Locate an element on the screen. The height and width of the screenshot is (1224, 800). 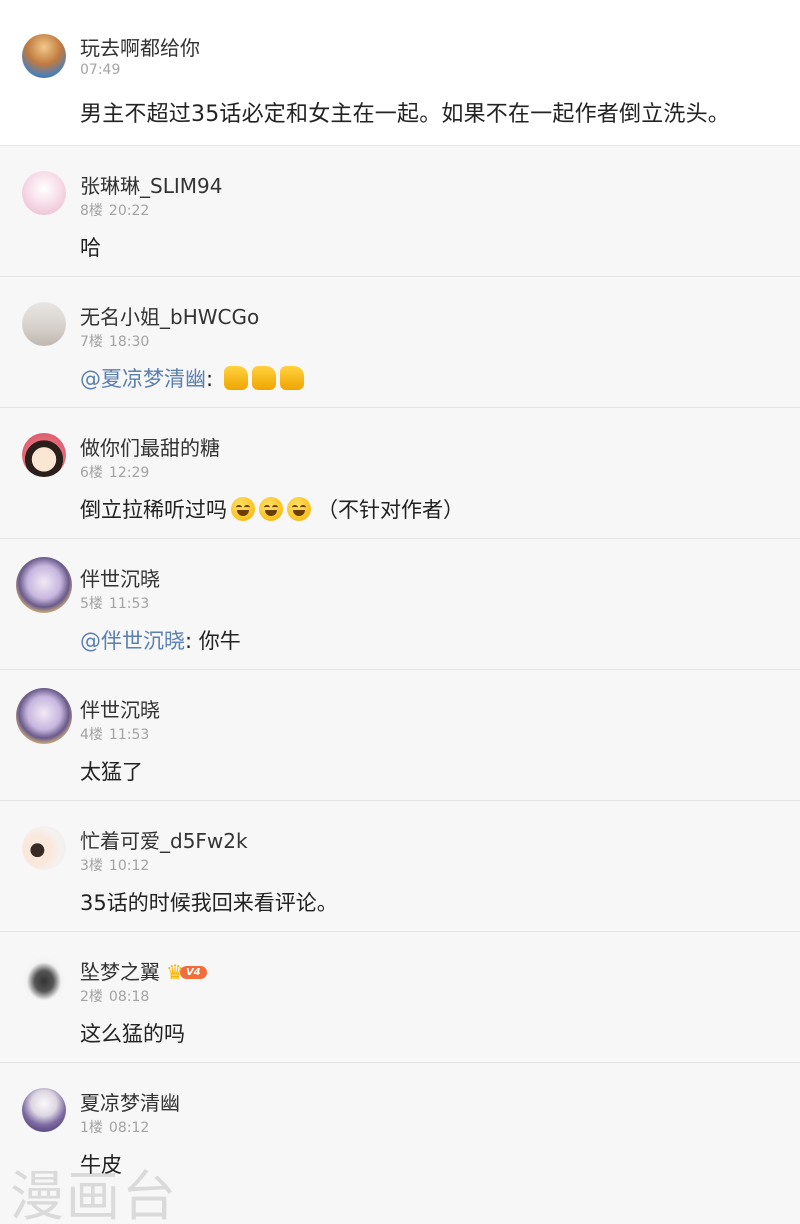
reply-item: 忙着可爱_d5Fw2k 3楼 10:12 35话的时候我回来看评论。 is located at coordinates (400, 866).